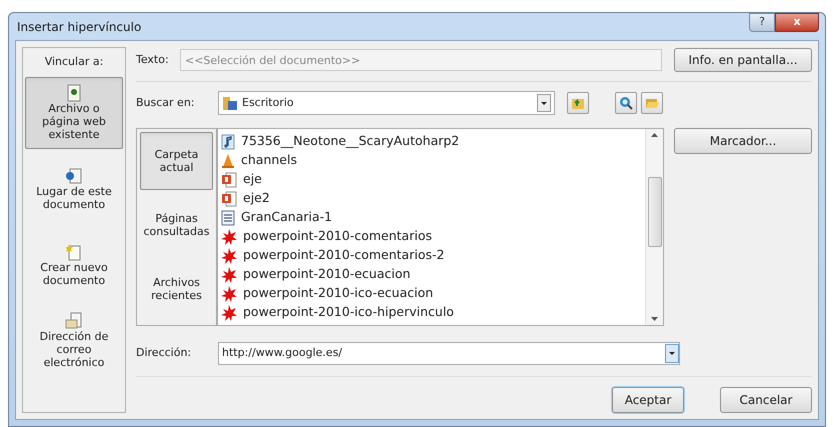 The height and width of the screenshot is (427, 834). I want to click on browse-web-button, so click(626, 103).